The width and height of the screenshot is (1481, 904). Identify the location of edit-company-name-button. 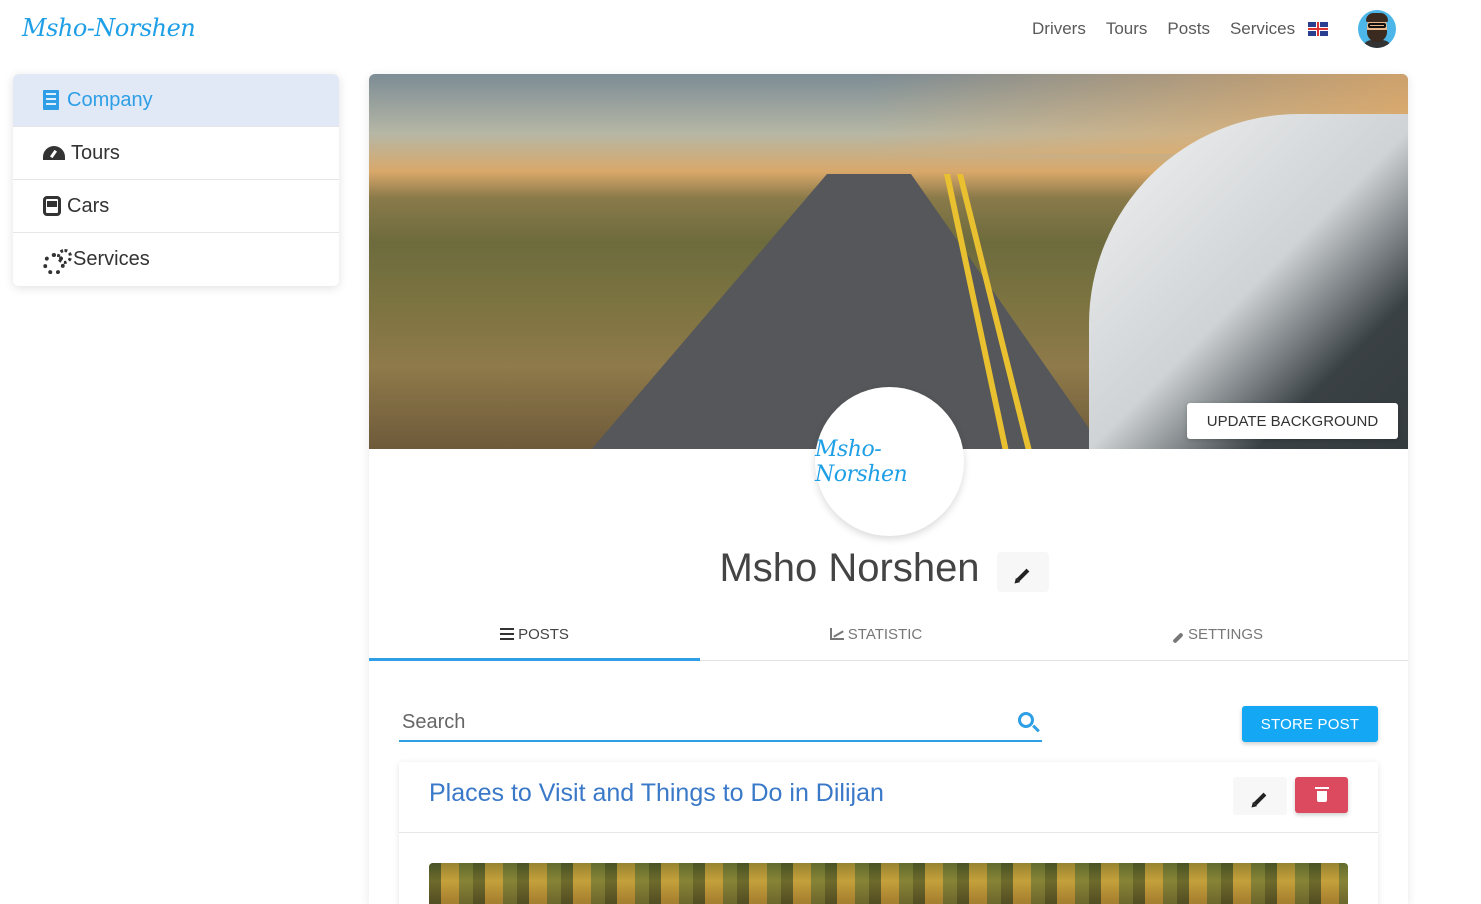
(1023, 572).